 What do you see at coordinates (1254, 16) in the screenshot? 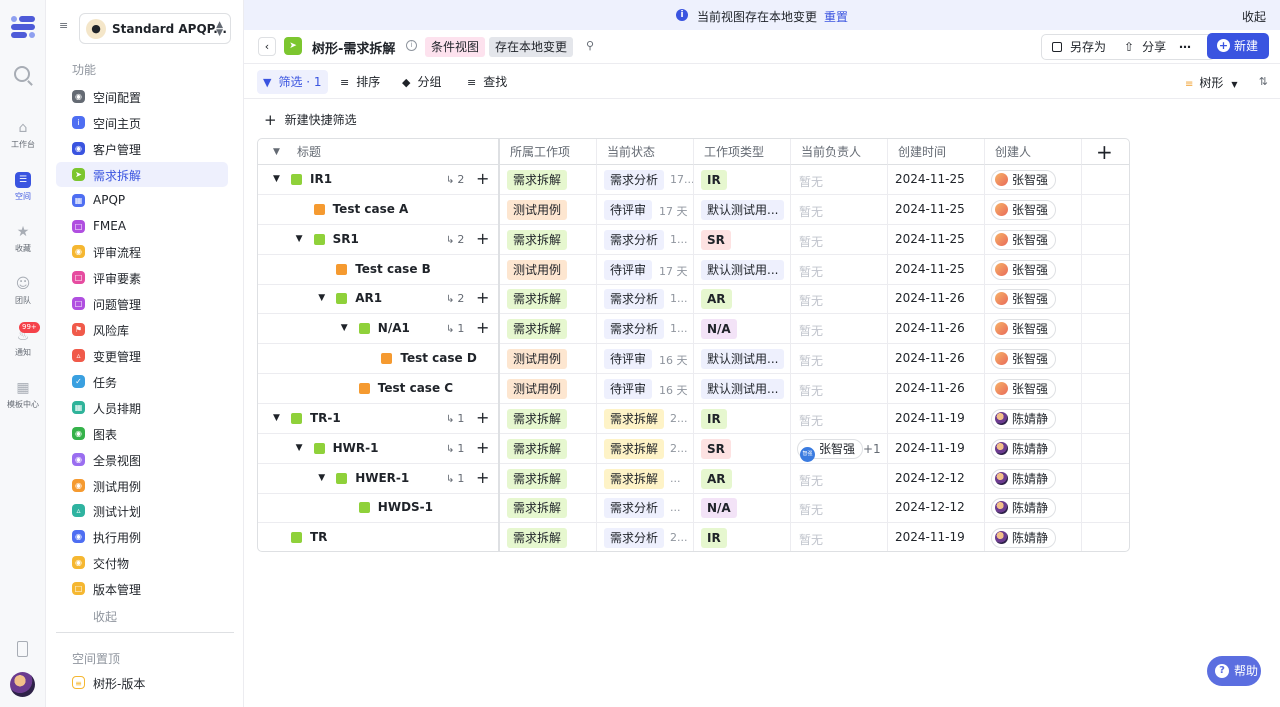
I see `banner-collapse-button: 收起` at bounding box center [1254, 16].